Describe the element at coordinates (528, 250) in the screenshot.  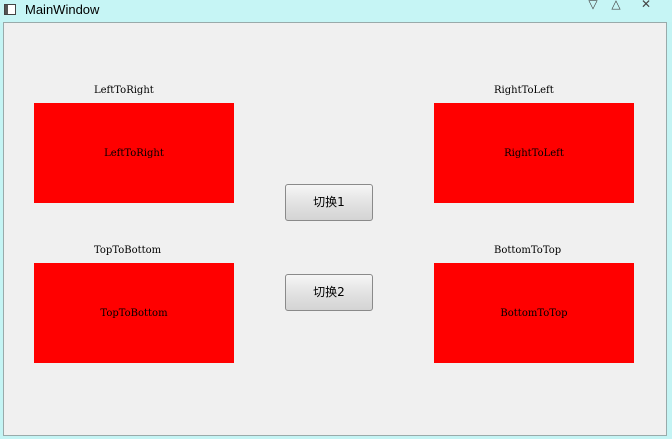
I see `bottom-to-top-caption: BottomToTop` at that location.